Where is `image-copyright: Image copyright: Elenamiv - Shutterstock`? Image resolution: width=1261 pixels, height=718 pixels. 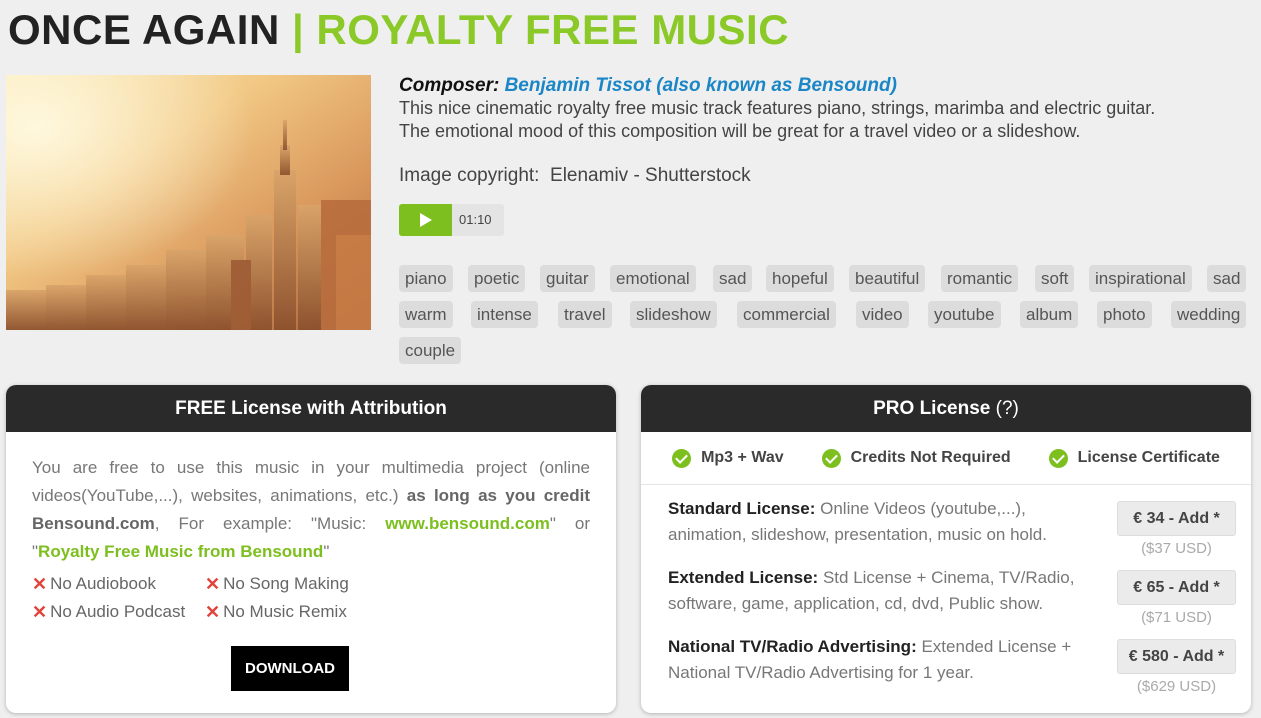 image-copyright: Image copyright: Elenamiv - Shutterstock is located at coordinates (829, 176).